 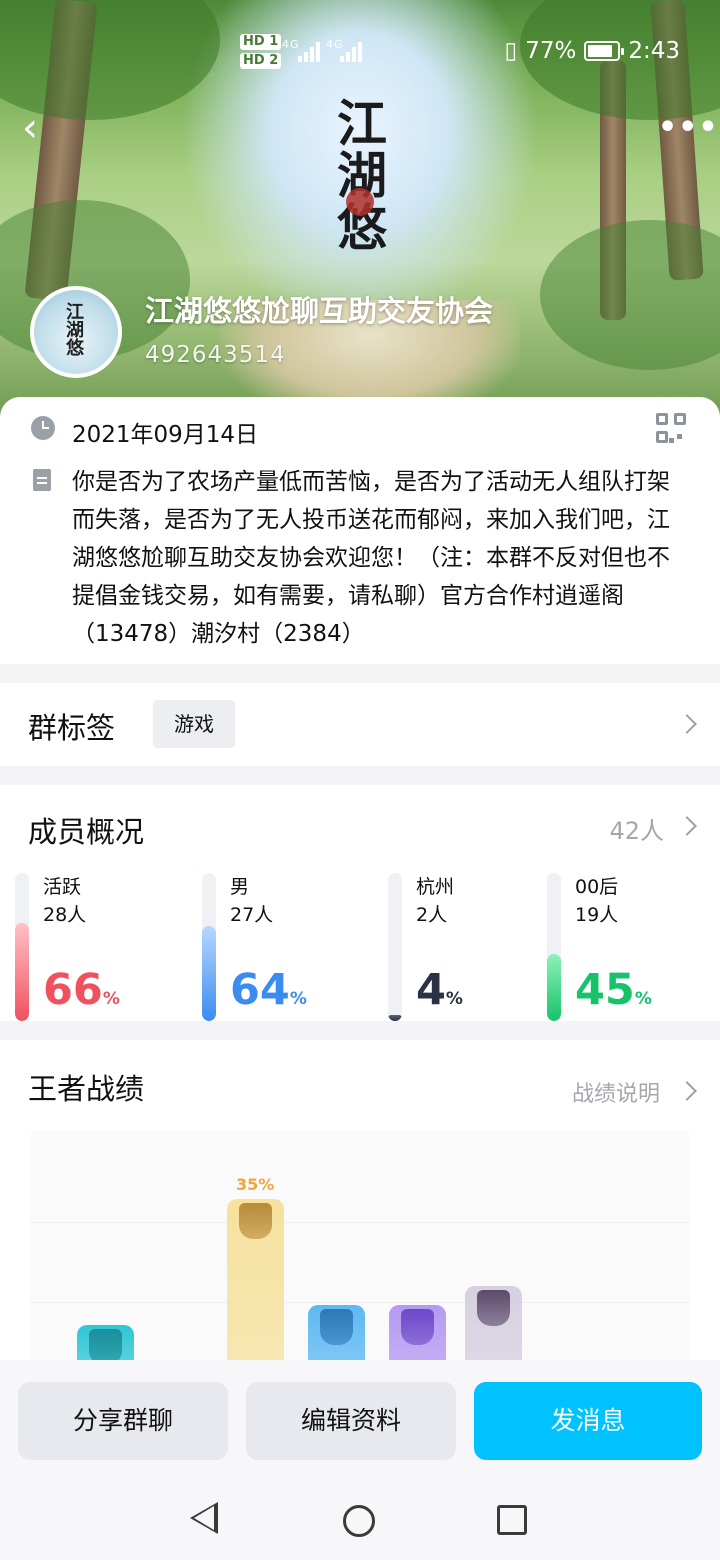 I want to click on share-group-button: 分享群聊, so click(x=123, y=1421).